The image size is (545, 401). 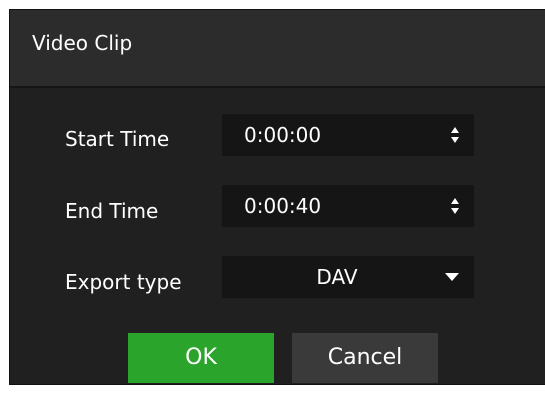 What do you see at coordinates (117, 139) in the screenshot?
I see `start-time-label: Start Time` at bounding box center [117, 139].